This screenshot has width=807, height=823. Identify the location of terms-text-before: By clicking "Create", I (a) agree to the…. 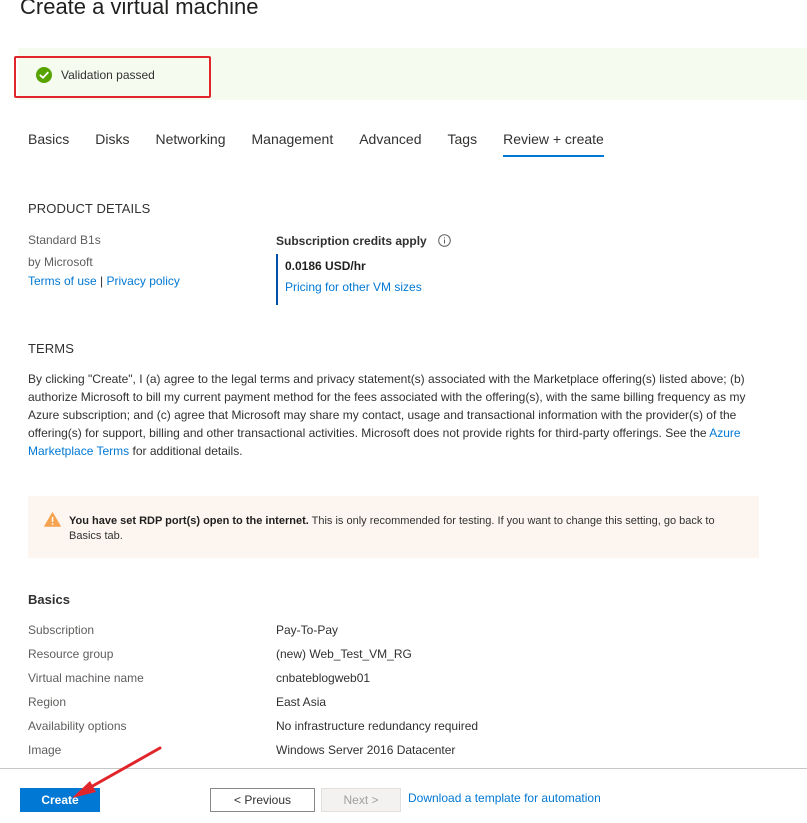
(387, 406).